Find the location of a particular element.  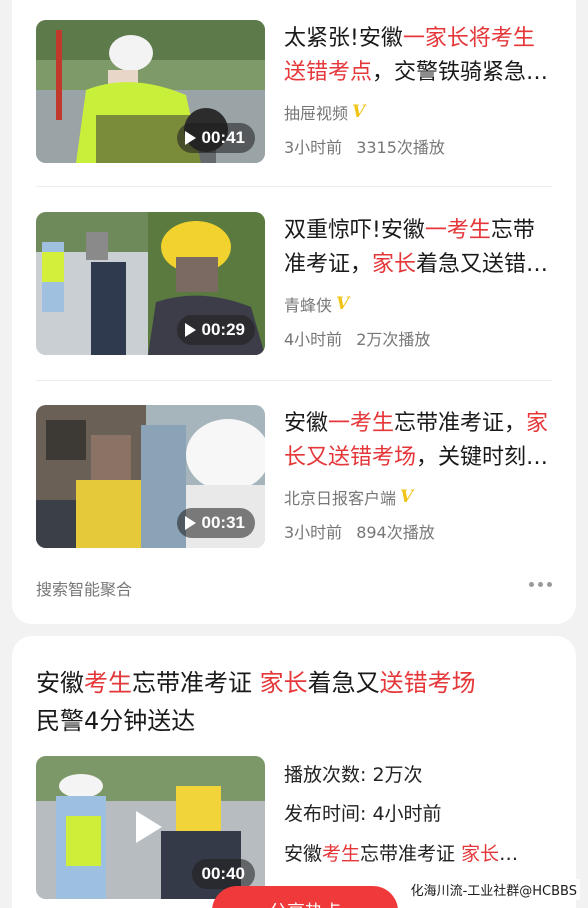

source-name: 青蜂侠 is located at coordinates (308, 305).